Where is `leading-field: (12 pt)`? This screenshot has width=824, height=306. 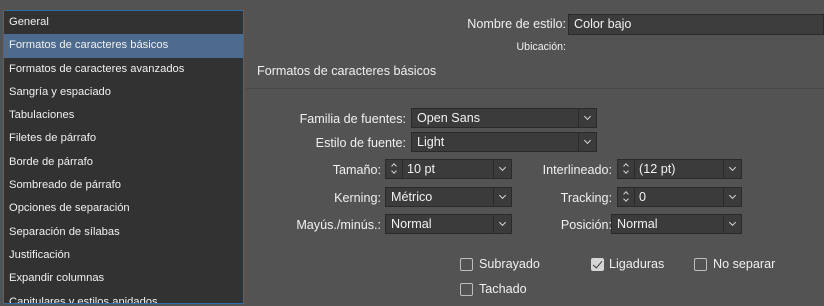
leading-field: (12 pt) is located at coordinates (679, 169).